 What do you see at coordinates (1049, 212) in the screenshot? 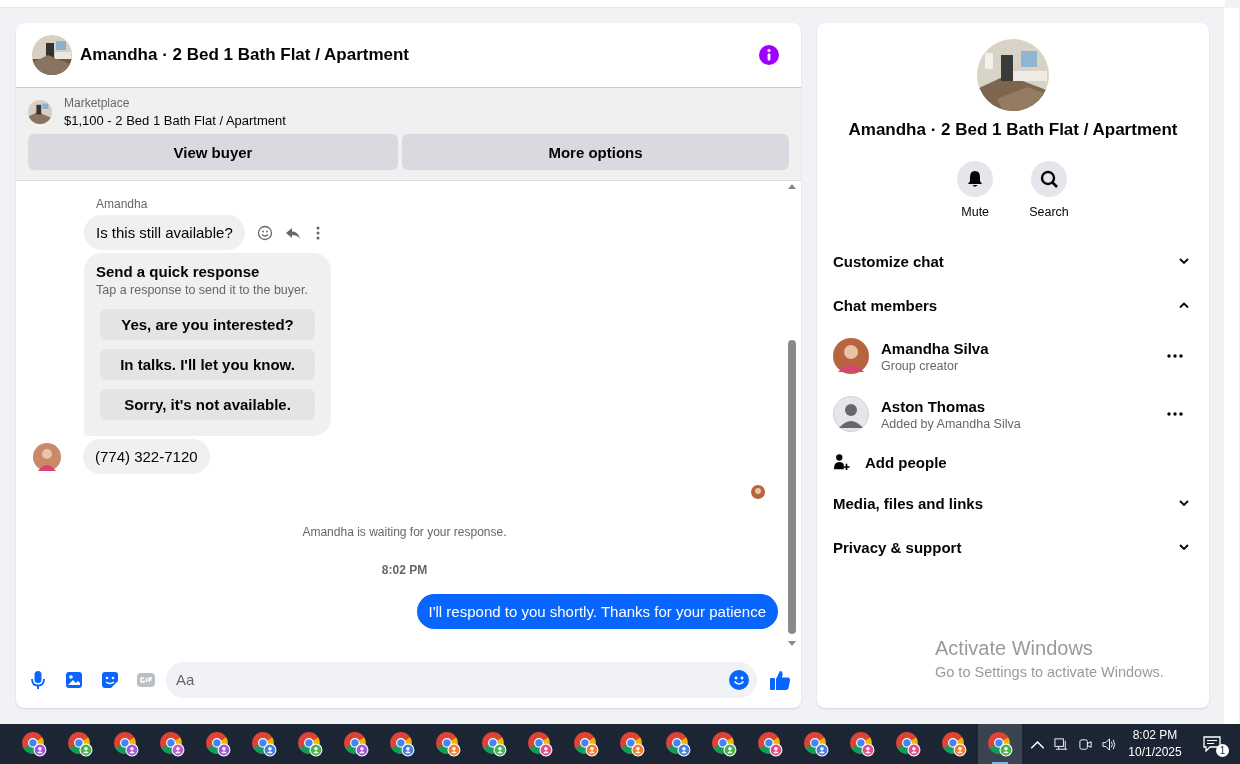
I see `action-label: Search` at bounding box center [1049, 212].